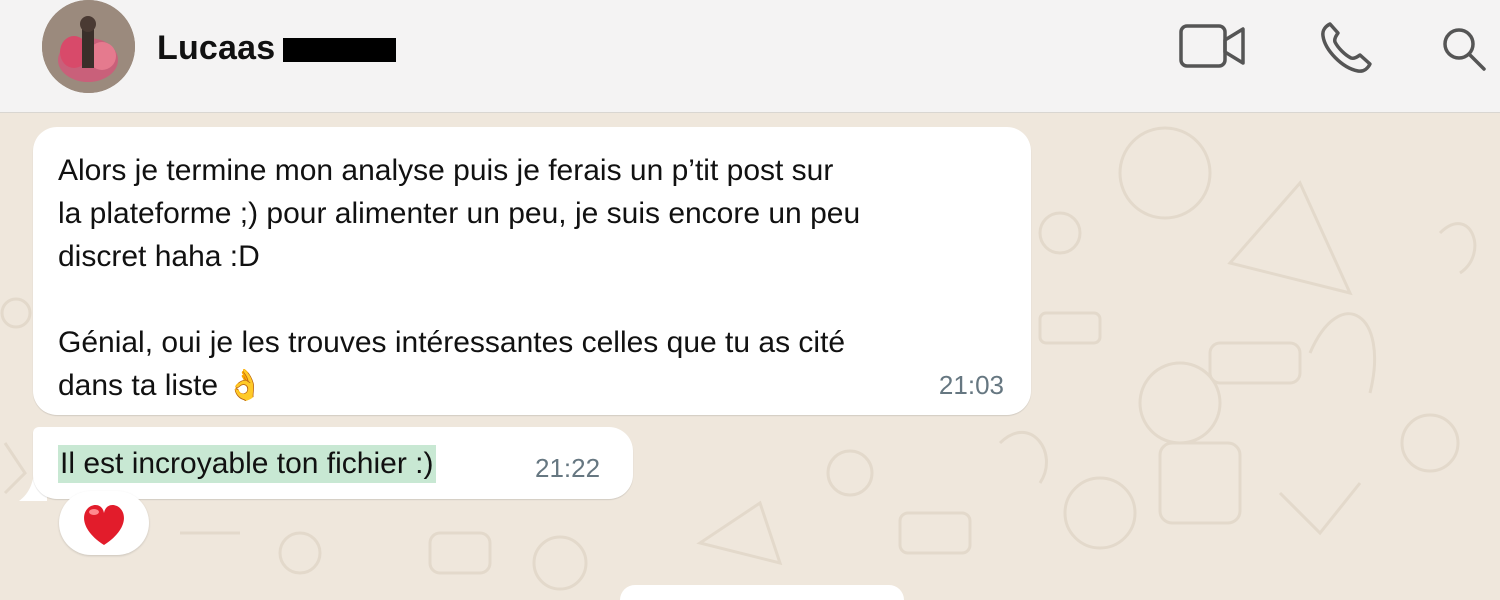 This screenshot has height=600, width=1500. Describe the element at coordinates (339, 50) in the screenshot. I see `redaction-bar` at that location.